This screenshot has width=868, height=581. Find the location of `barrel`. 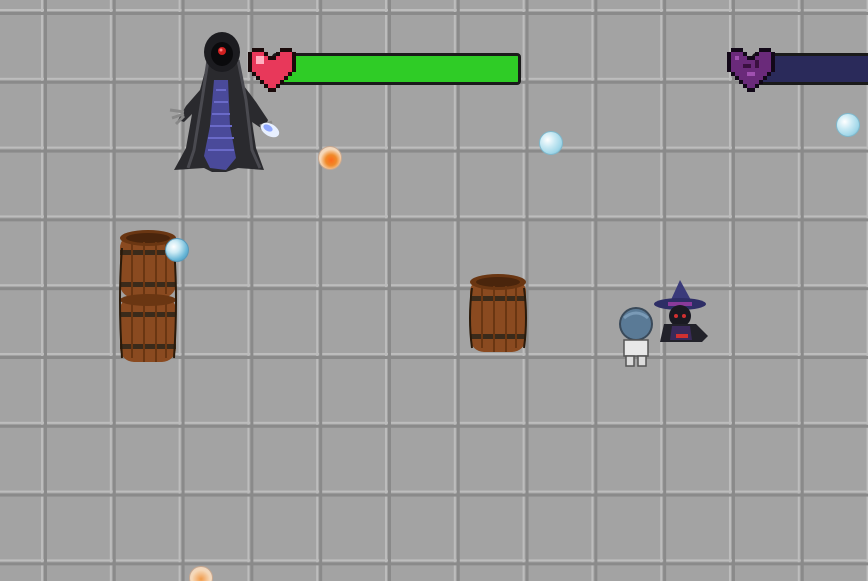

barrel is located at coordinates (498, 313).